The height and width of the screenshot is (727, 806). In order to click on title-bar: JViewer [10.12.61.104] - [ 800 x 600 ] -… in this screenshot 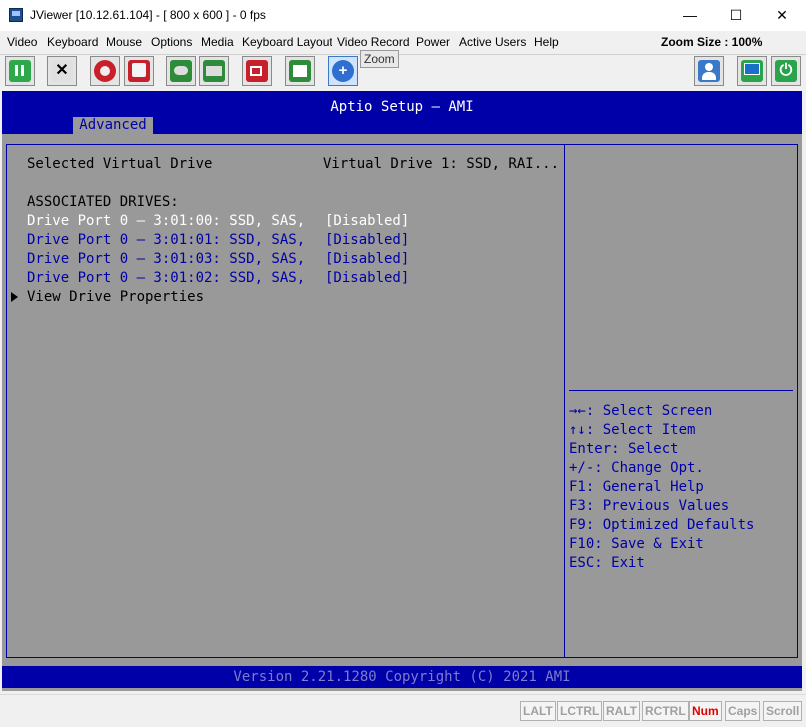, I will do `click(403, 15)`.